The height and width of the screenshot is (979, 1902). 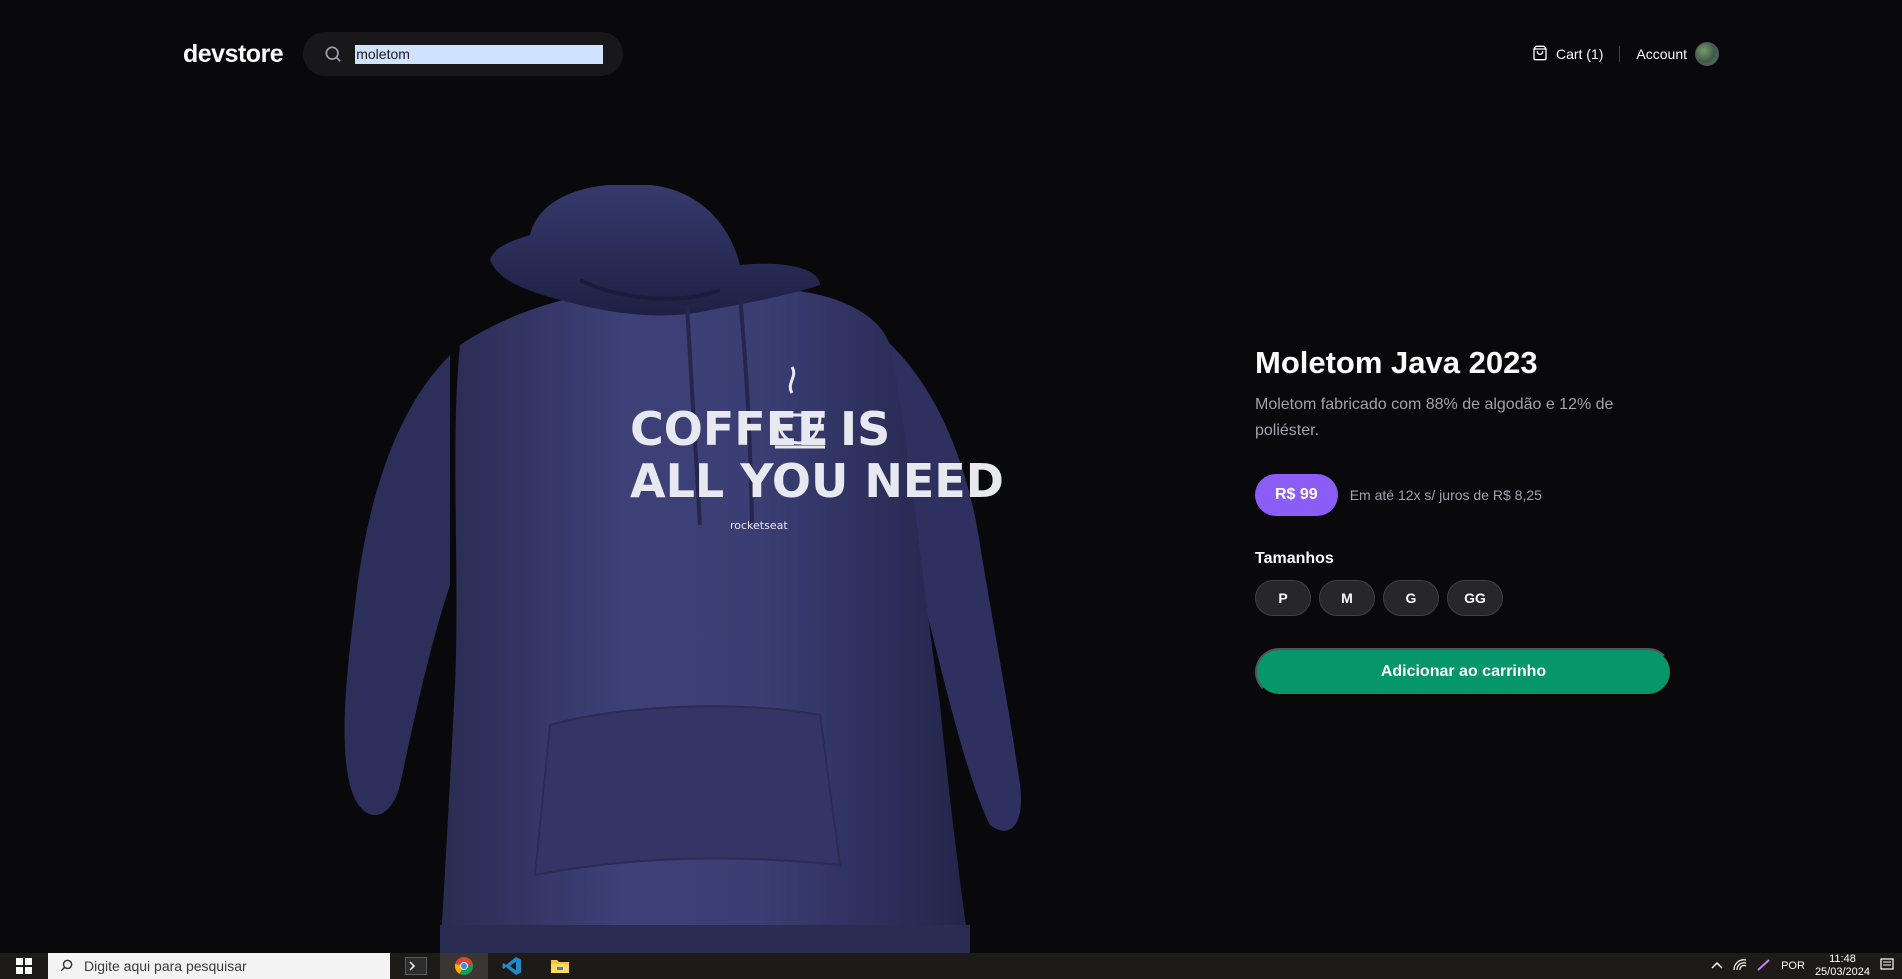 What do you see at coordinates (1540, 54) in the screenshot?
I see `shopping-bag-icon` at bounding box center [1540, 54].